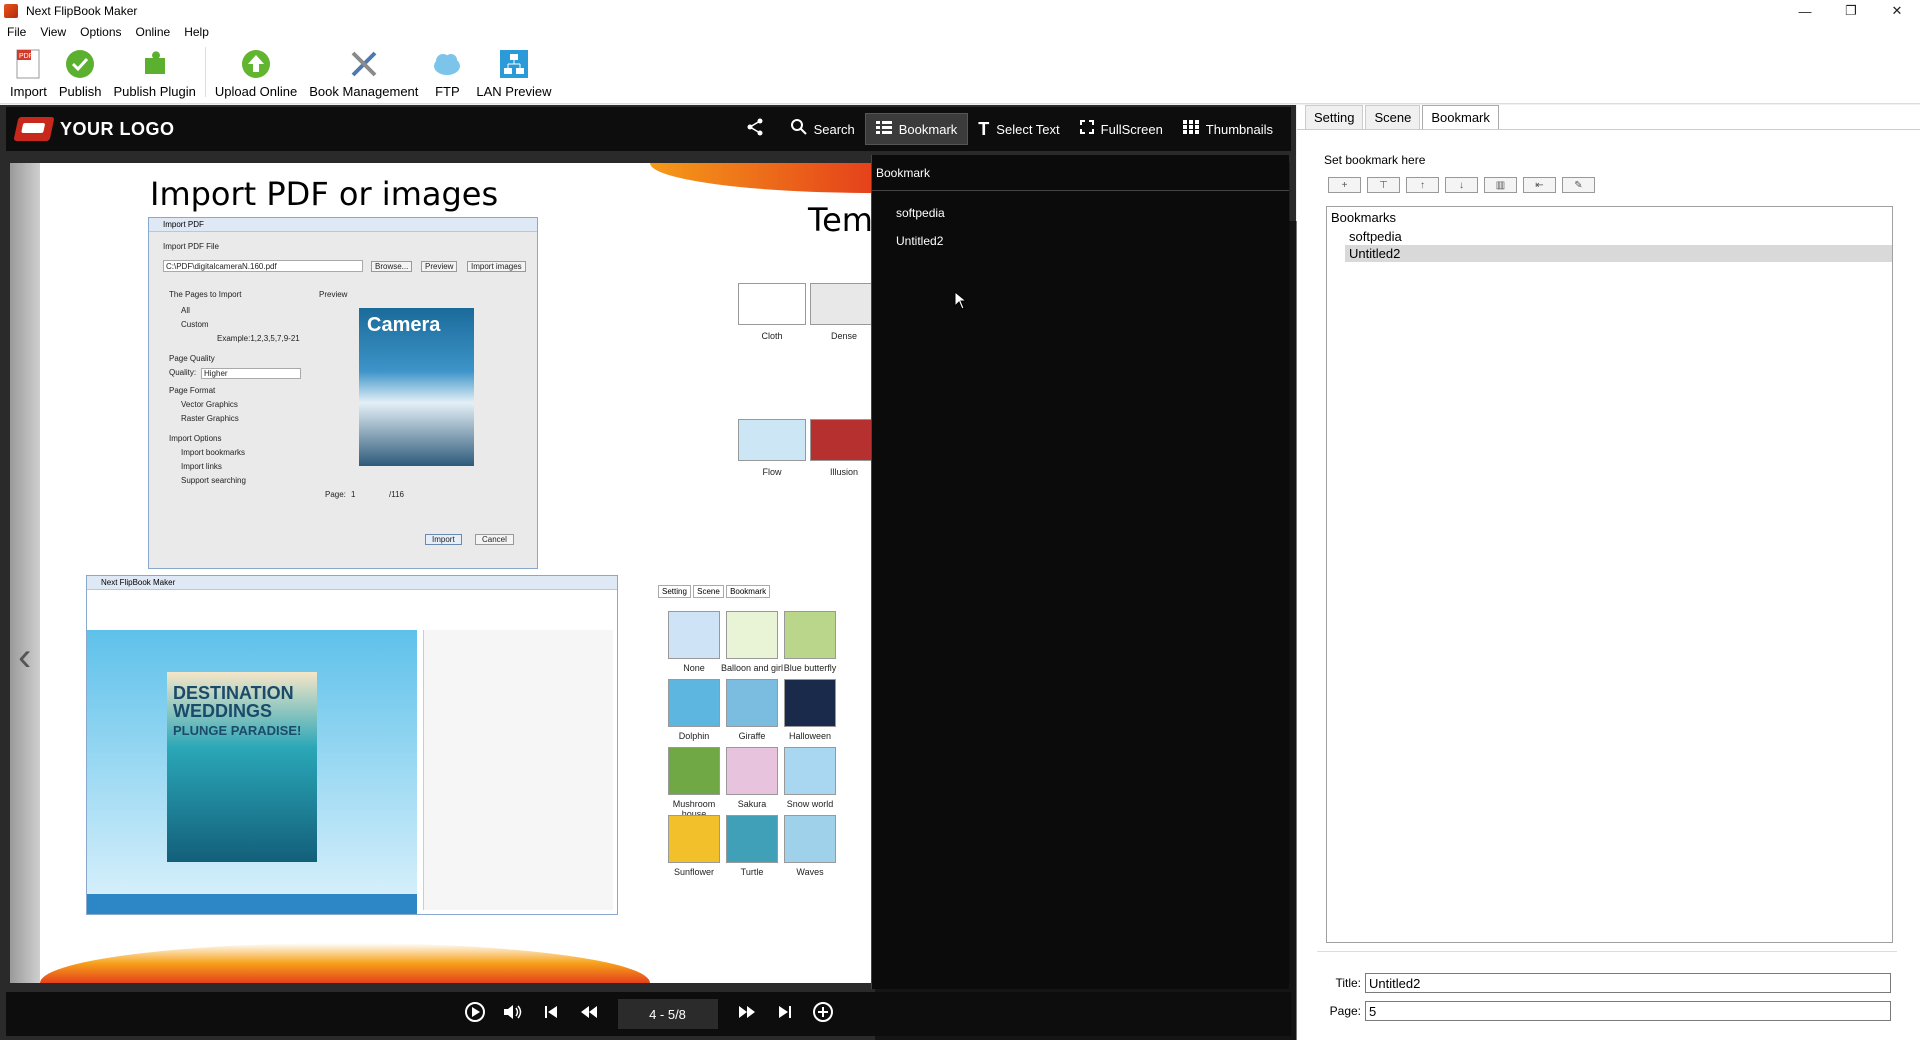 This screenshot has width=1920, height=1040. What do you see at coordinates (80, 72) in the screenshot?
I see `publish-button: Publish` at bounding box center [80, 72].